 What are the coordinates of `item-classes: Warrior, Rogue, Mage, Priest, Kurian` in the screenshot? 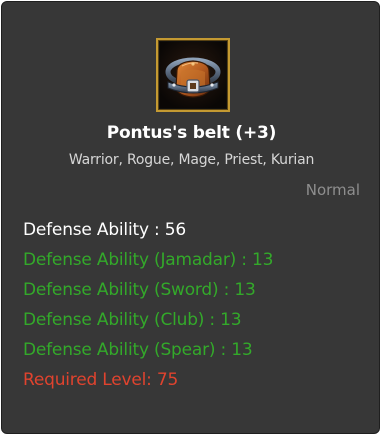 It's located at (191, 160).